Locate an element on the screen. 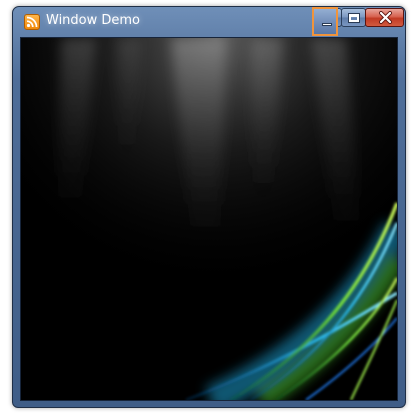 The image size is (420, 418). rss-feed-icon is located at coordinates (32, 22).